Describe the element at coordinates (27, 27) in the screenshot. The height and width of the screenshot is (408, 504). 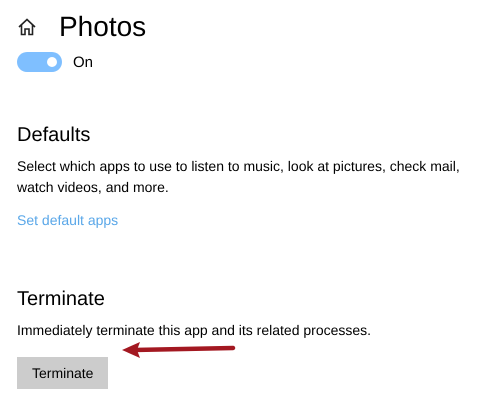
I see `home-icon` at that location.